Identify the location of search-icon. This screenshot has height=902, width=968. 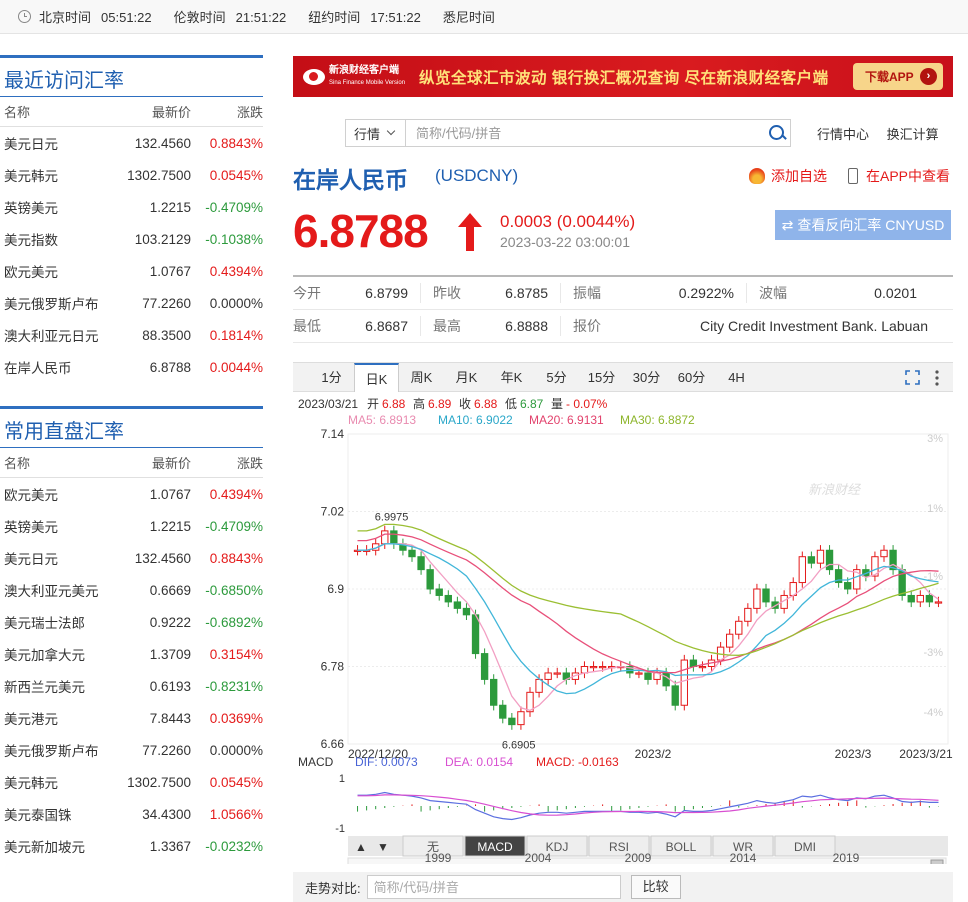
(777, 133).